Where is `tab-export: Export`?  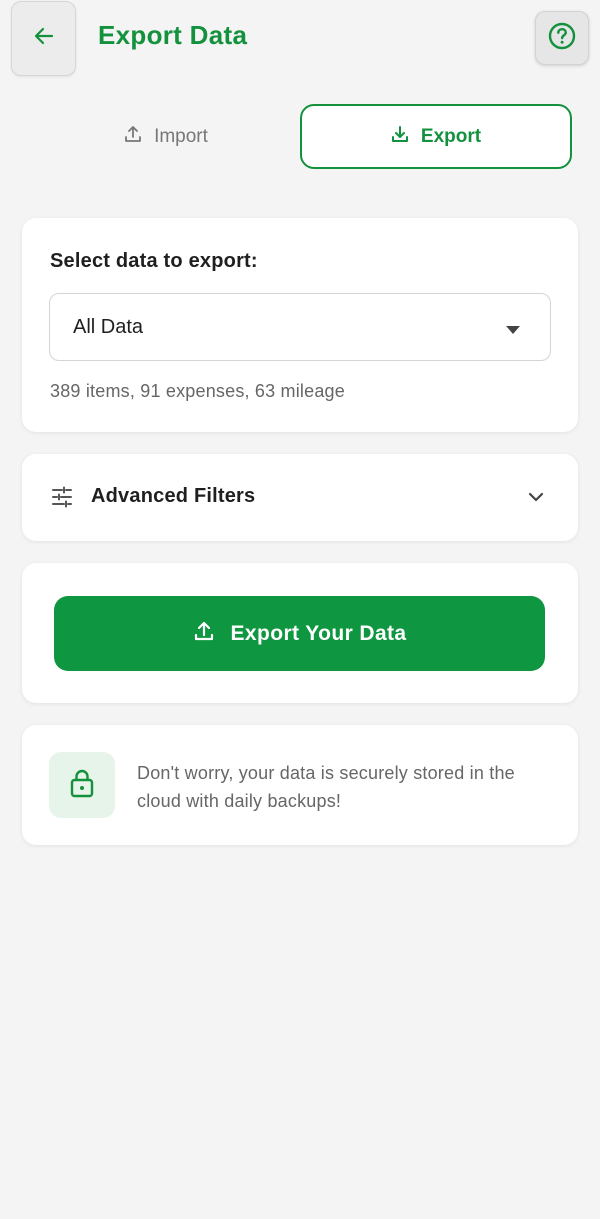 tab-export: Export is located at coordinates (436, 136).